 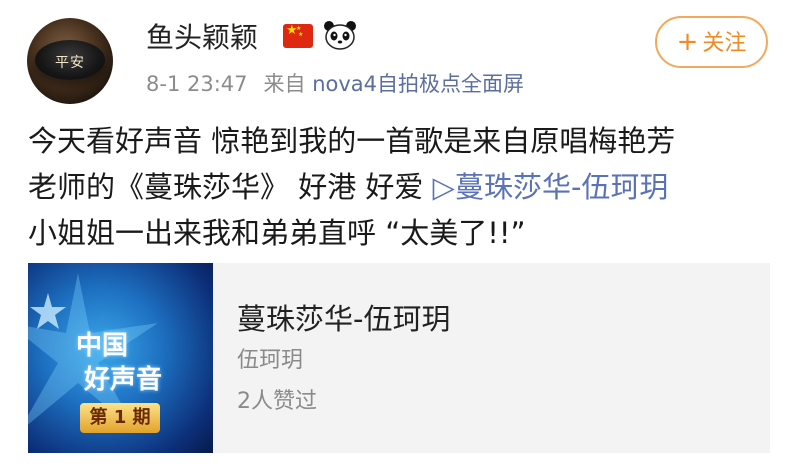 What do you see at coordinates (418, 84) in the screenshot?
I see `post-source: nova4自拍极点全面屏` at bounding box center [418, 84].